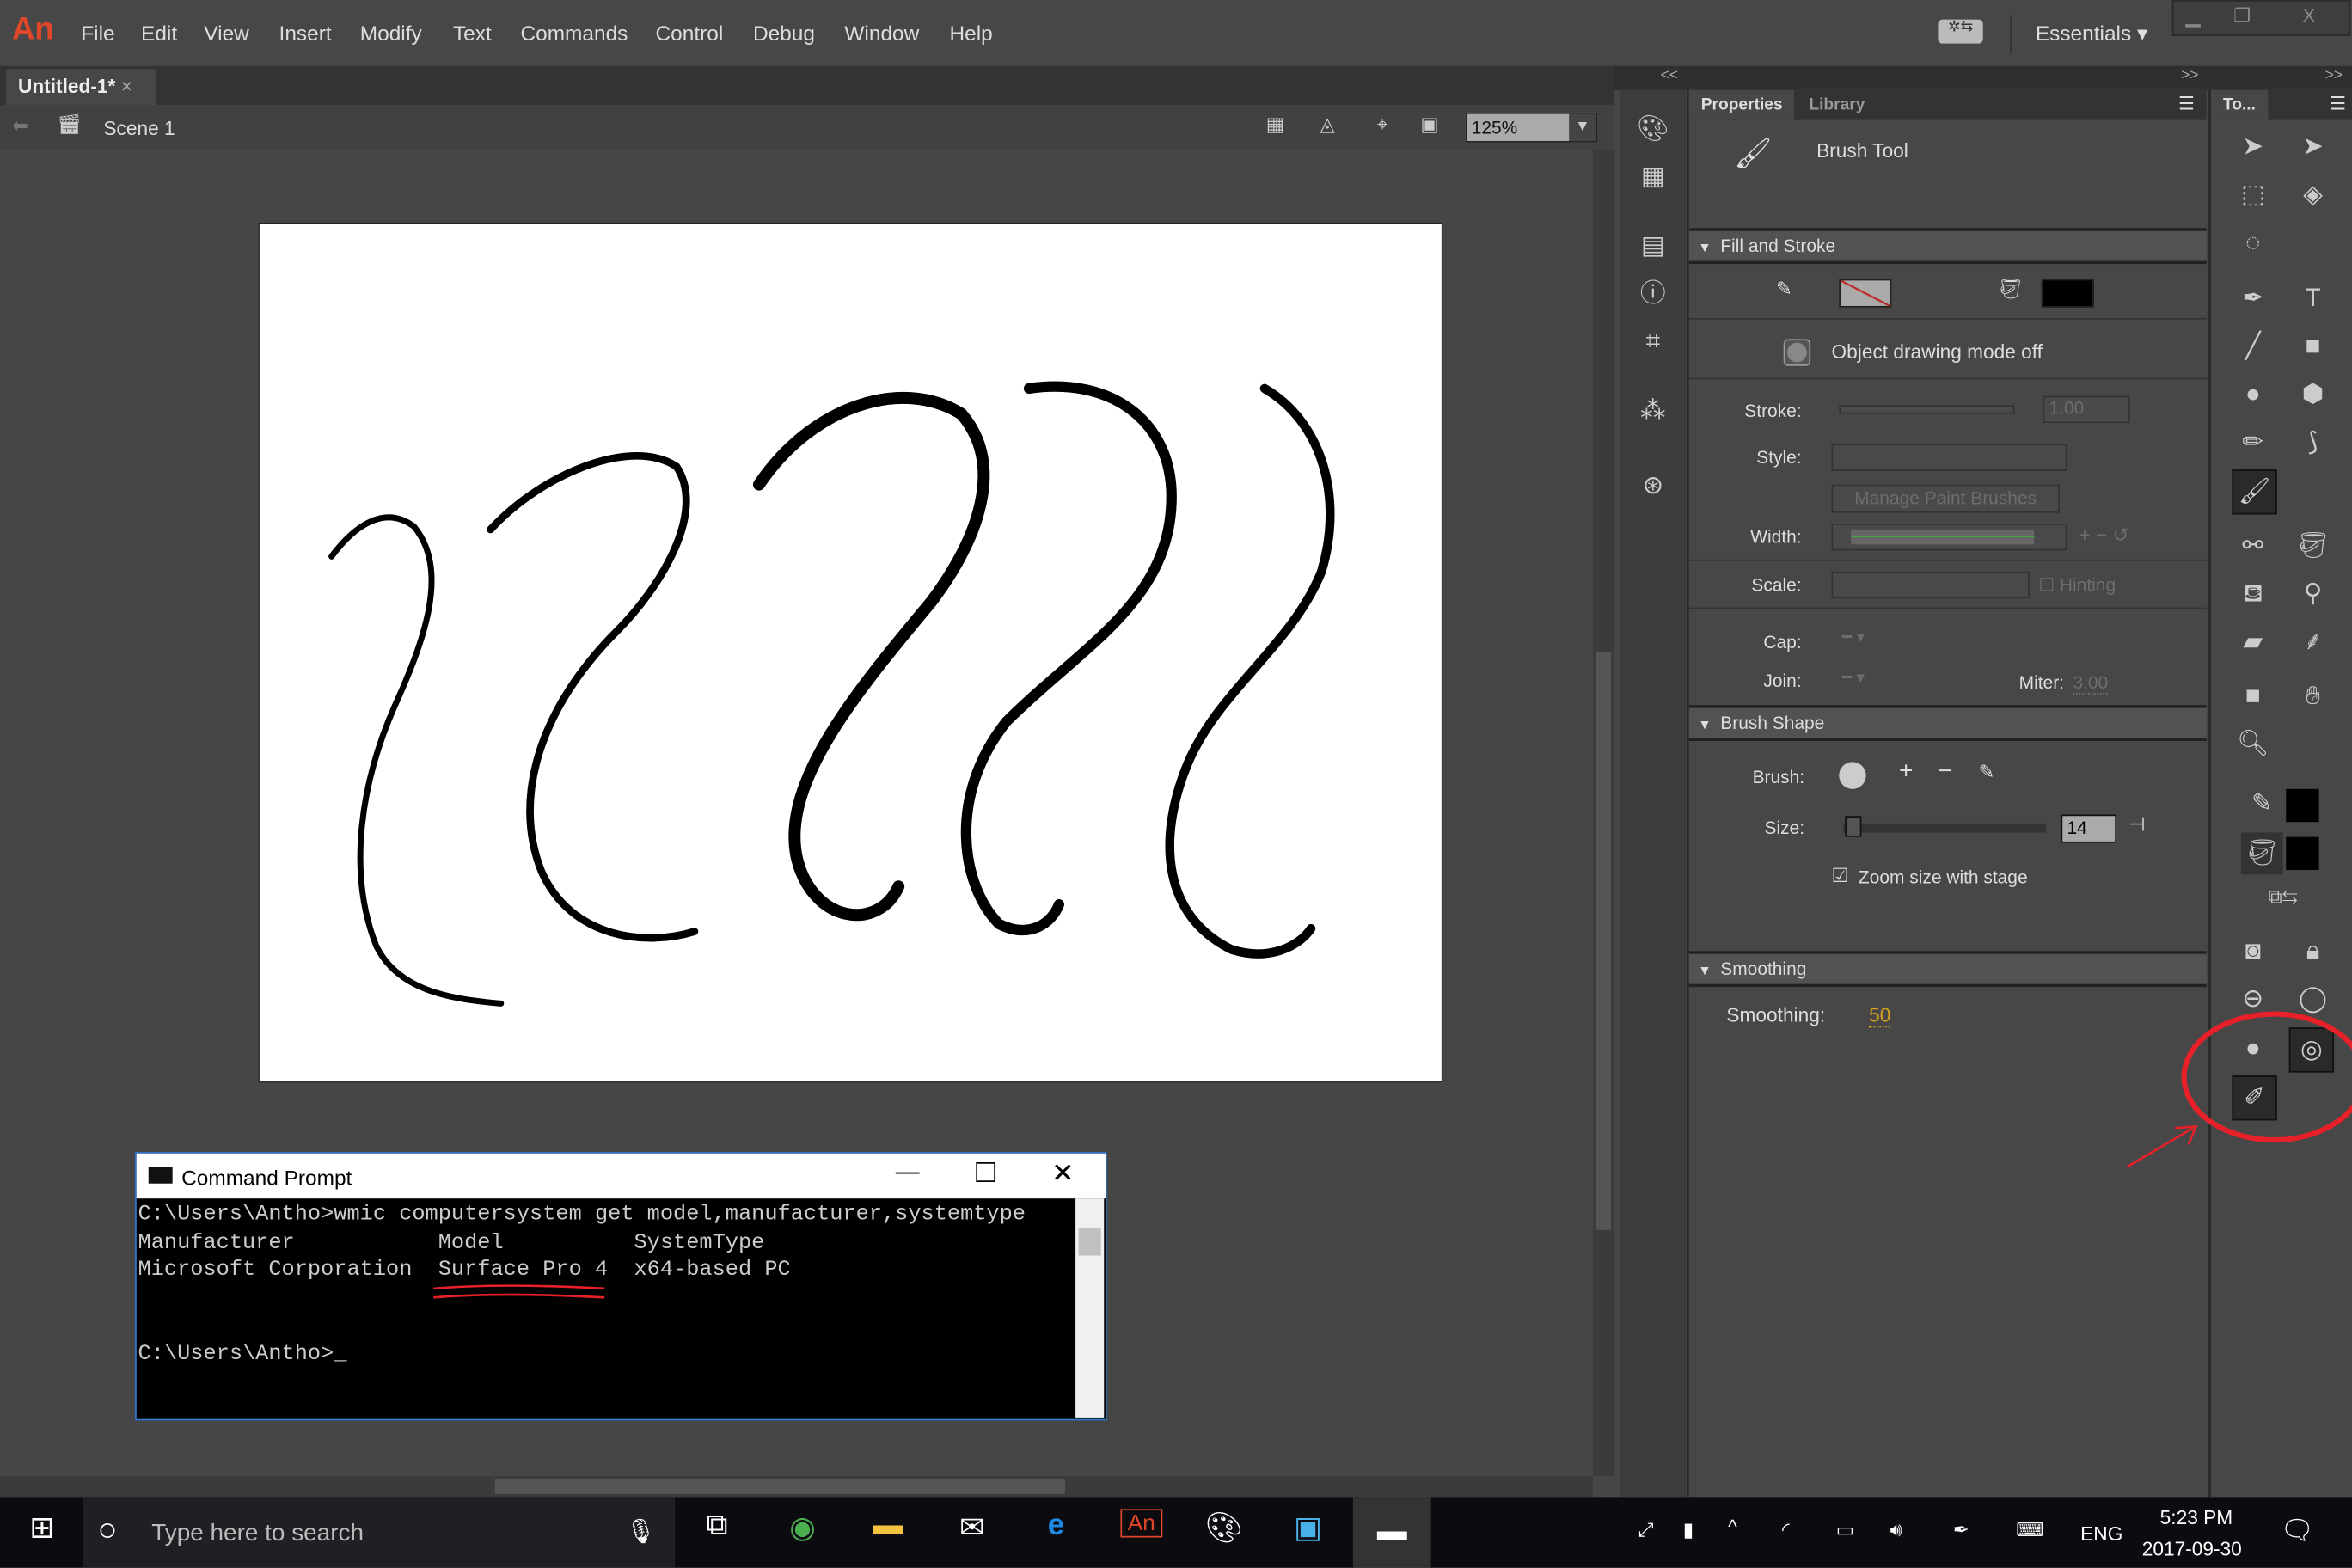  What do you see at coordinates (621, 1176) in the screenshot?
I see `command-prompt-titlebar: Command Prompt — ☐ ✕` at bounding box center [621, 1176].